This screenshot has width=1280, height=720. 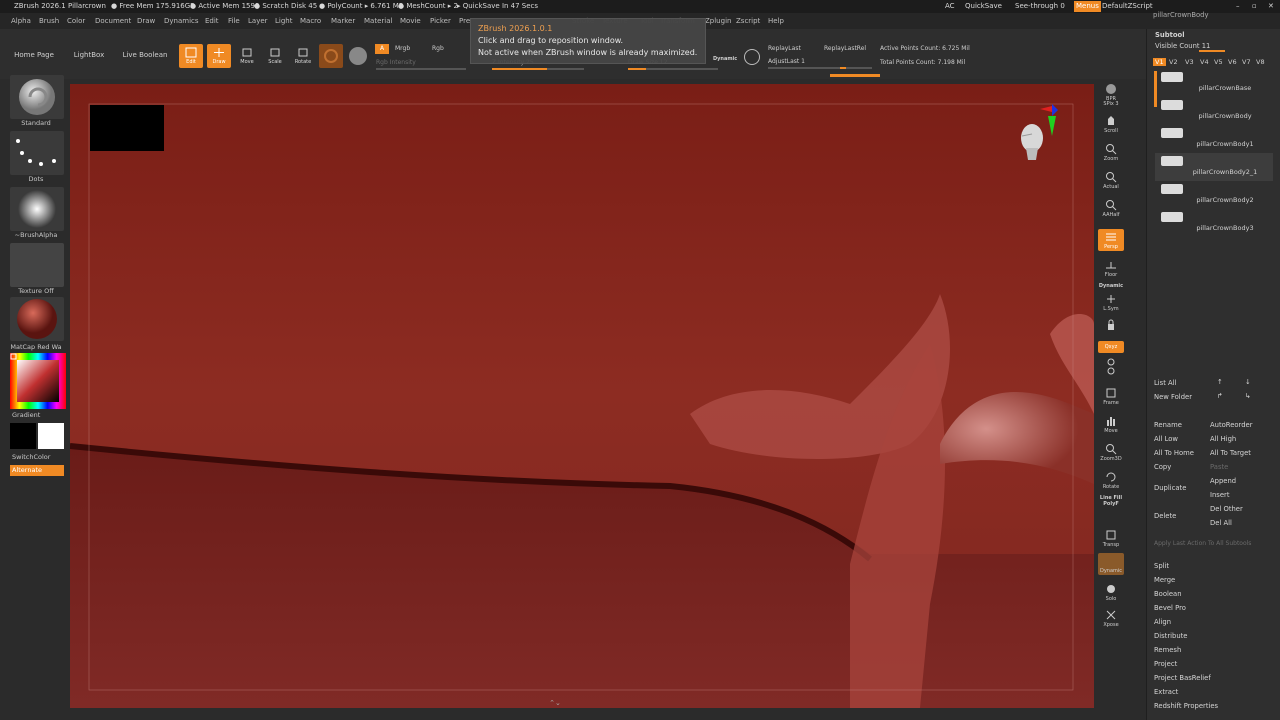 I want to click on menu-zplugin: Zplugin, so click(x=718, y=21).